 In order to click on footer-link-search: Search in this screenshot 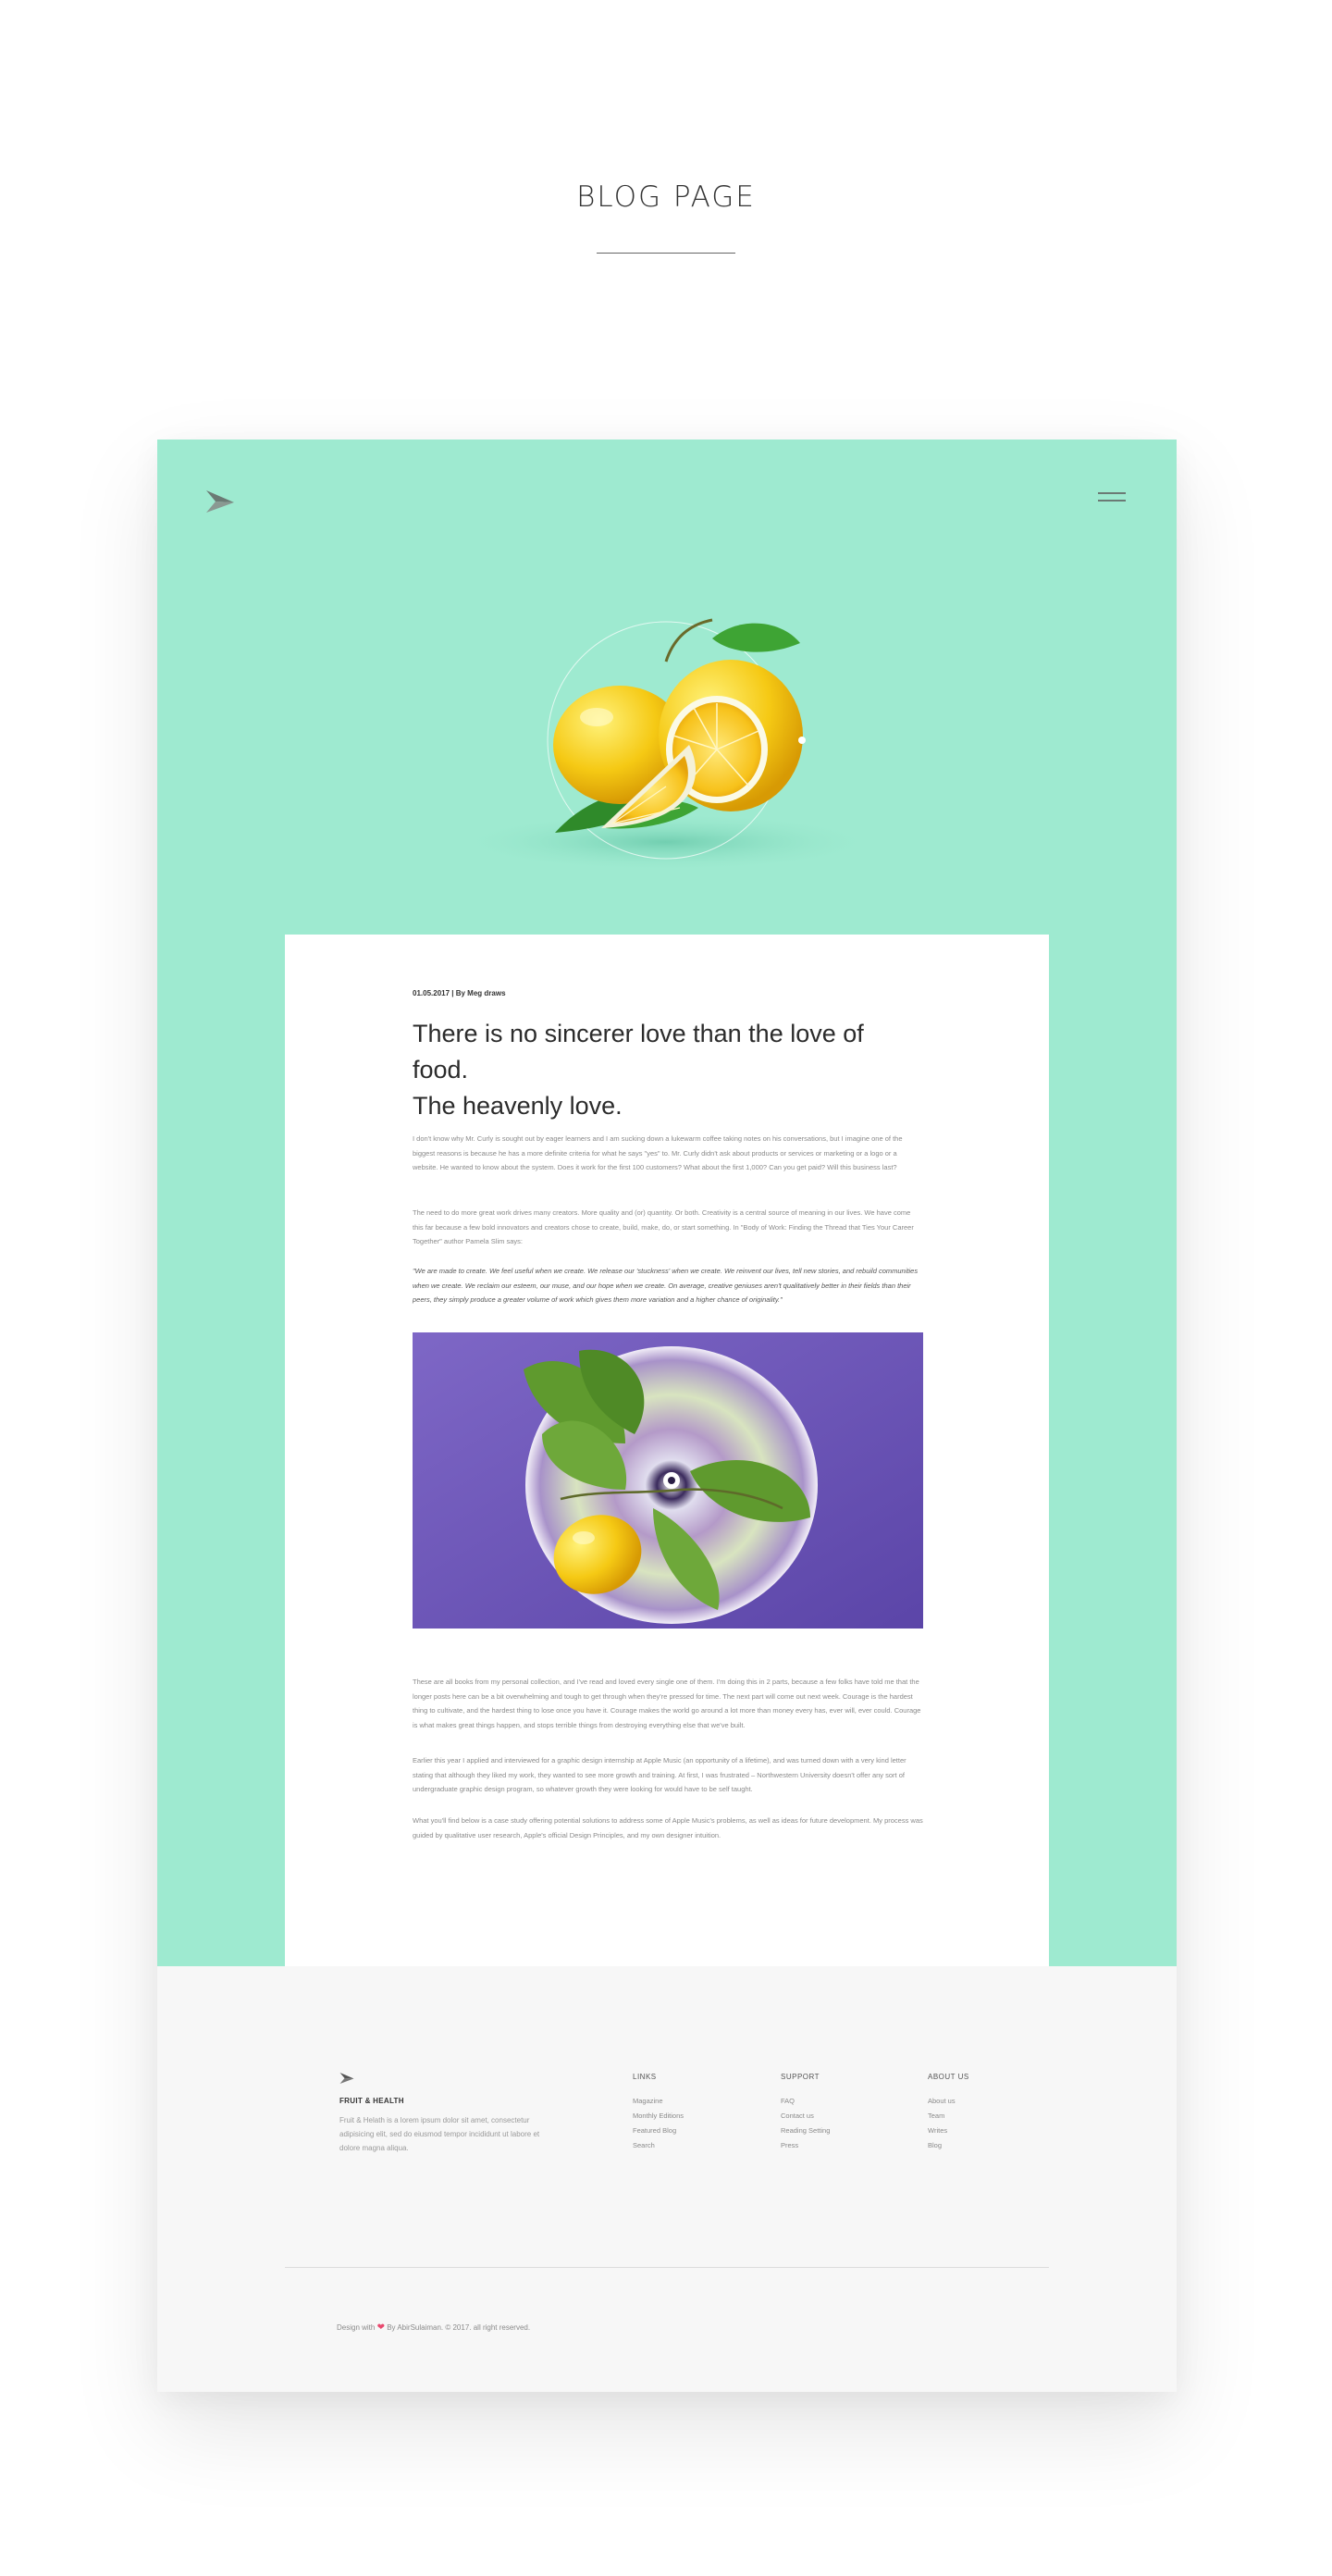, I will do `click(659, 2145)`.